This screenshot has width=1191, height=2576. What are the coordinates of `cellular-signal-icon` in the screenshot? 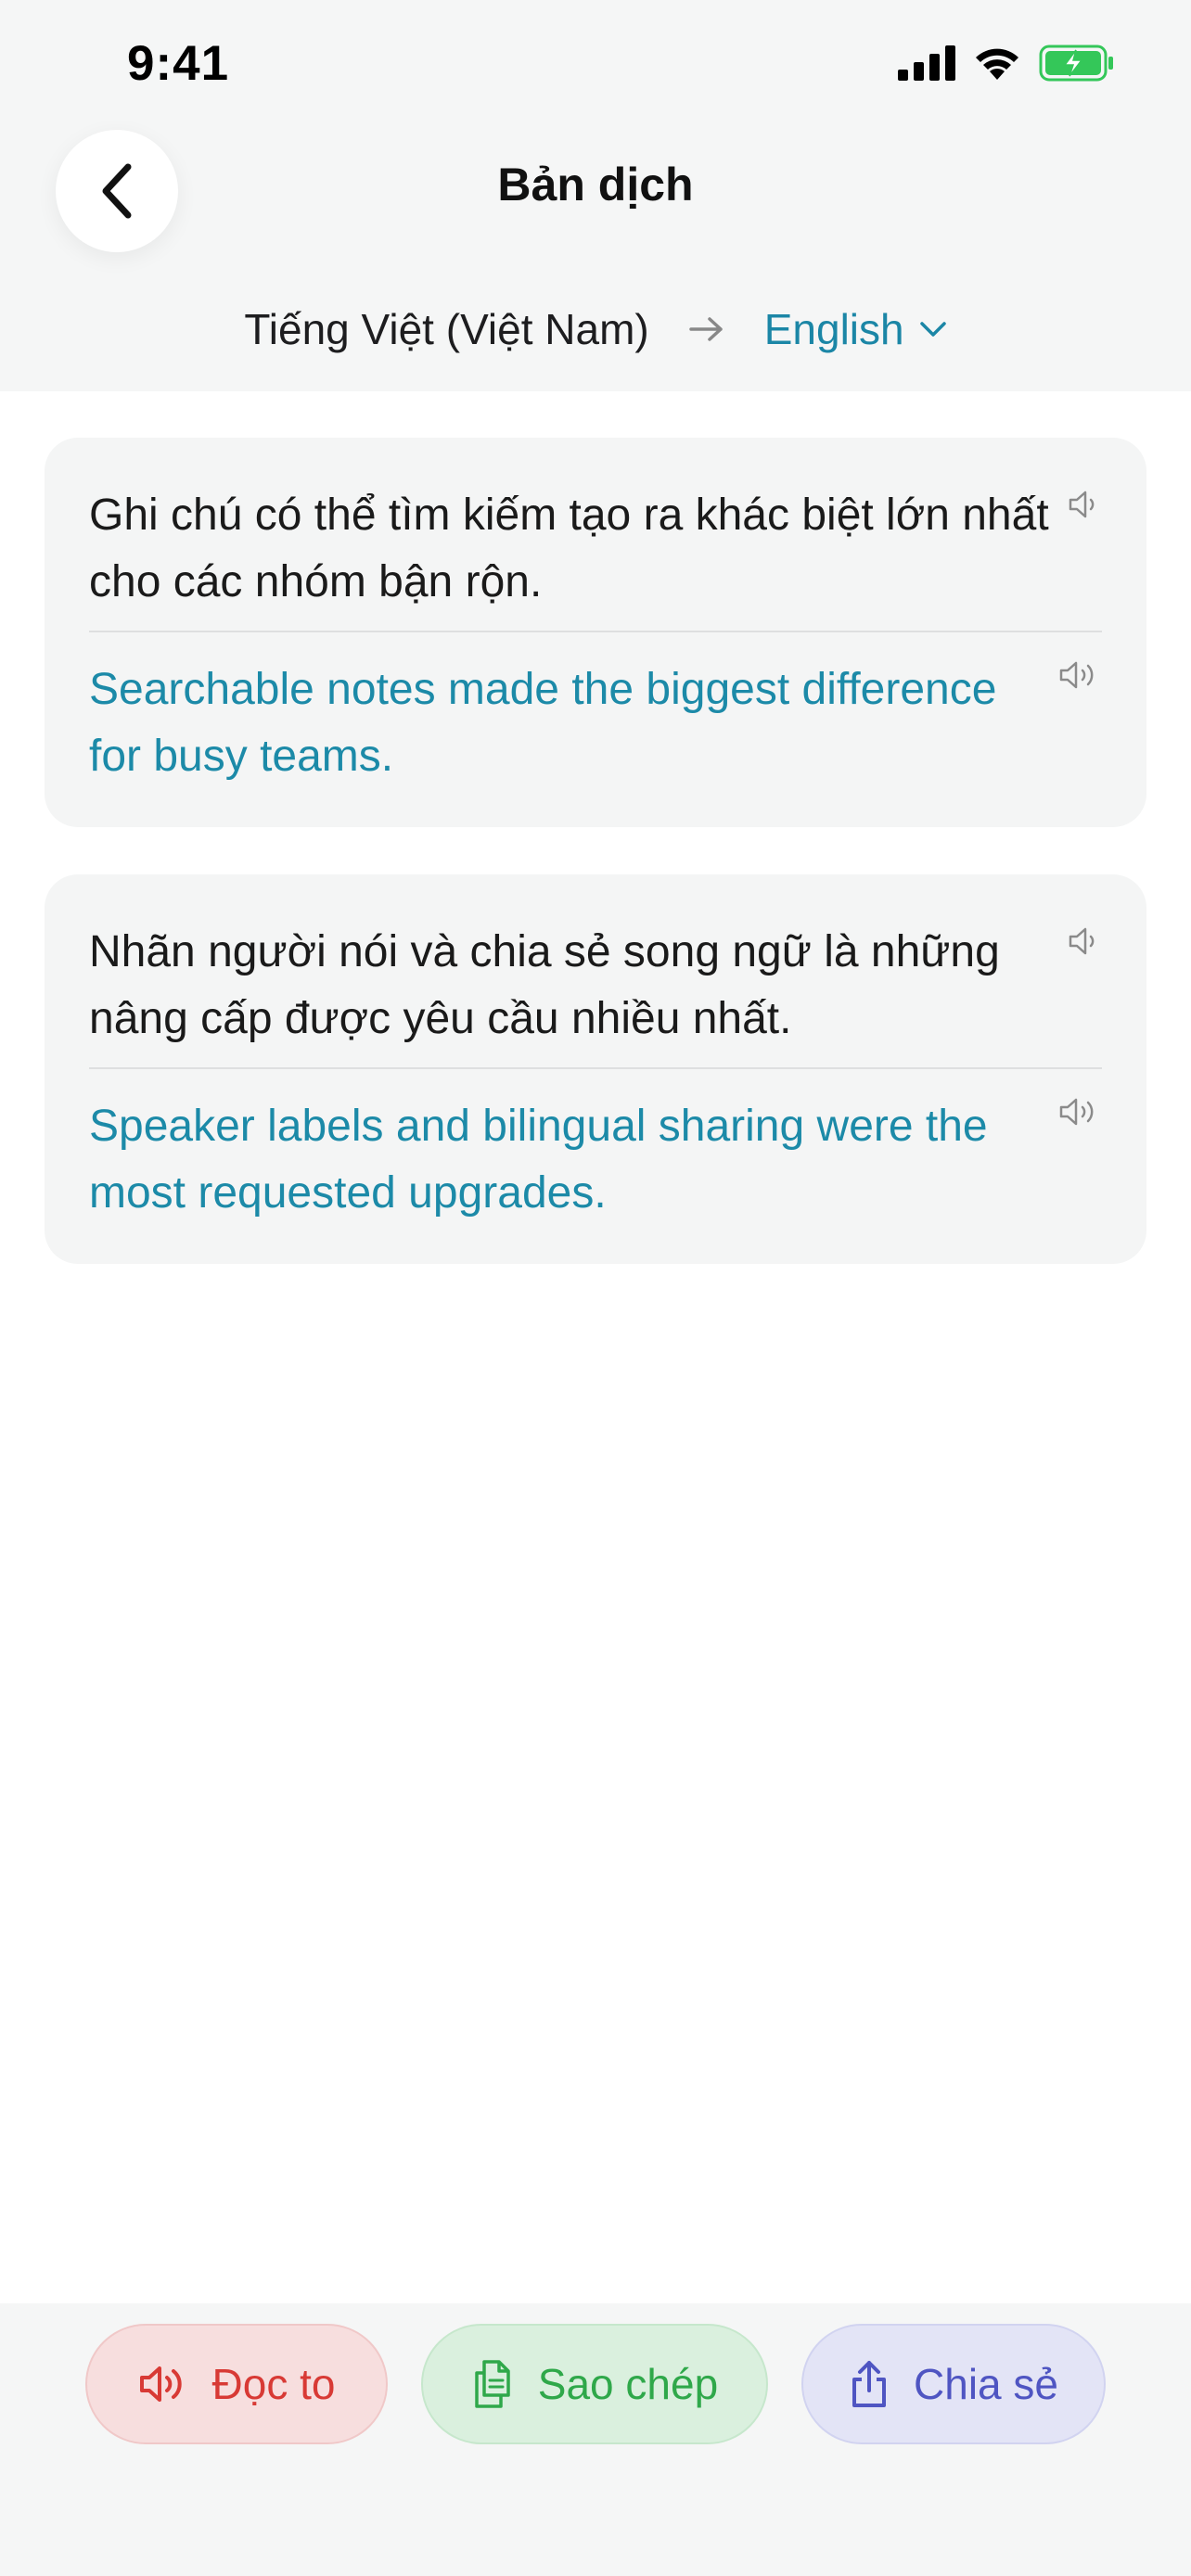 It's located at (926, 63).